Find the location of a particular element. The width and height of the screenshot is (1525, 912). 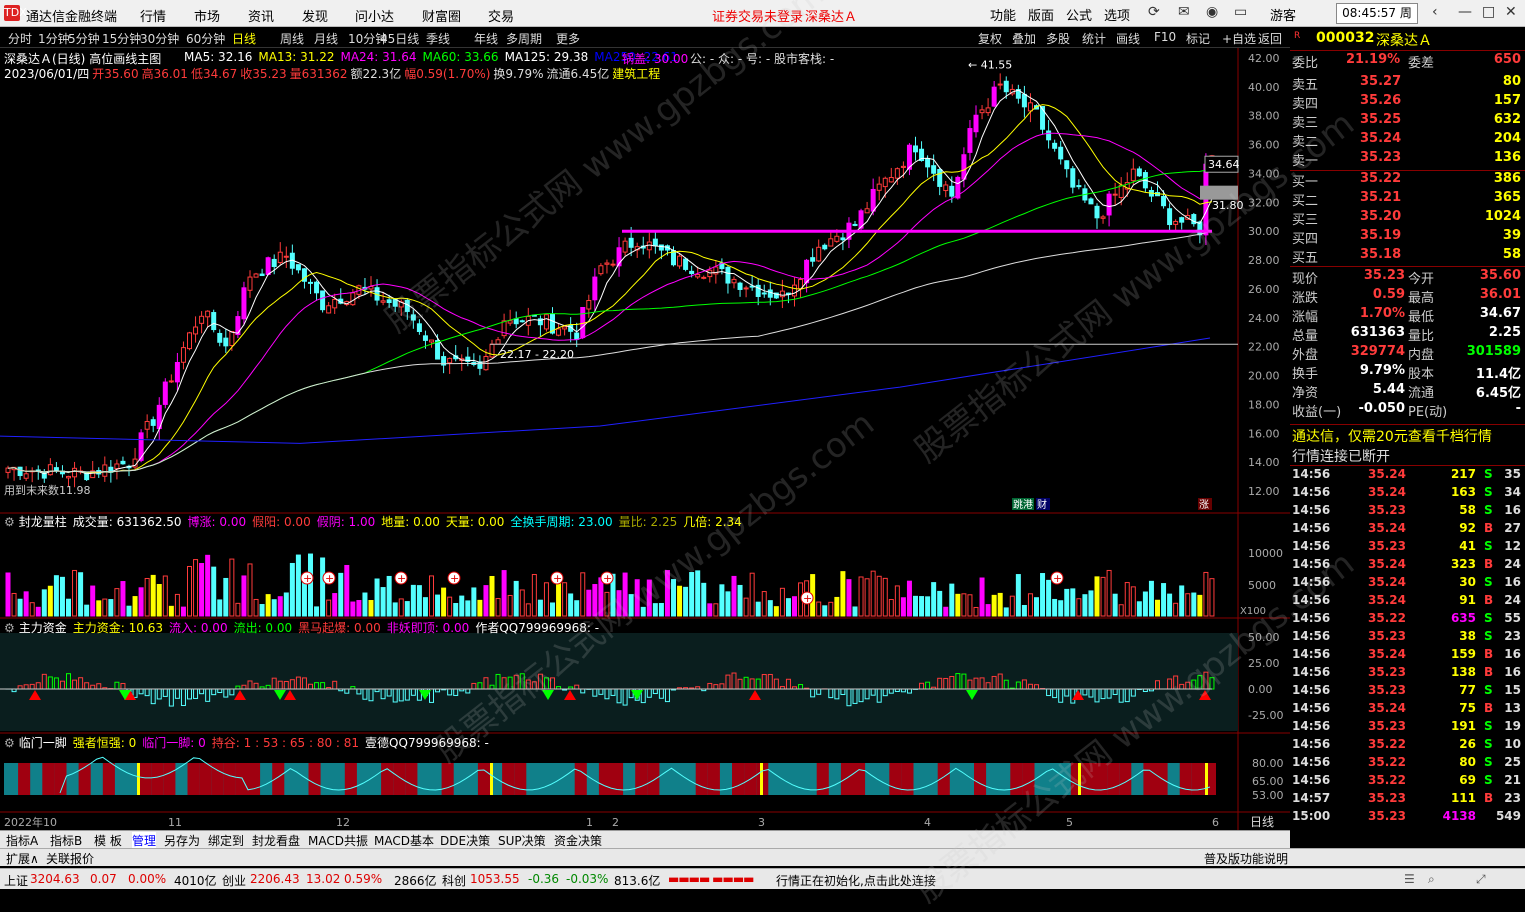

period-tab: 5分钟 is located at coordinates (84, 38).